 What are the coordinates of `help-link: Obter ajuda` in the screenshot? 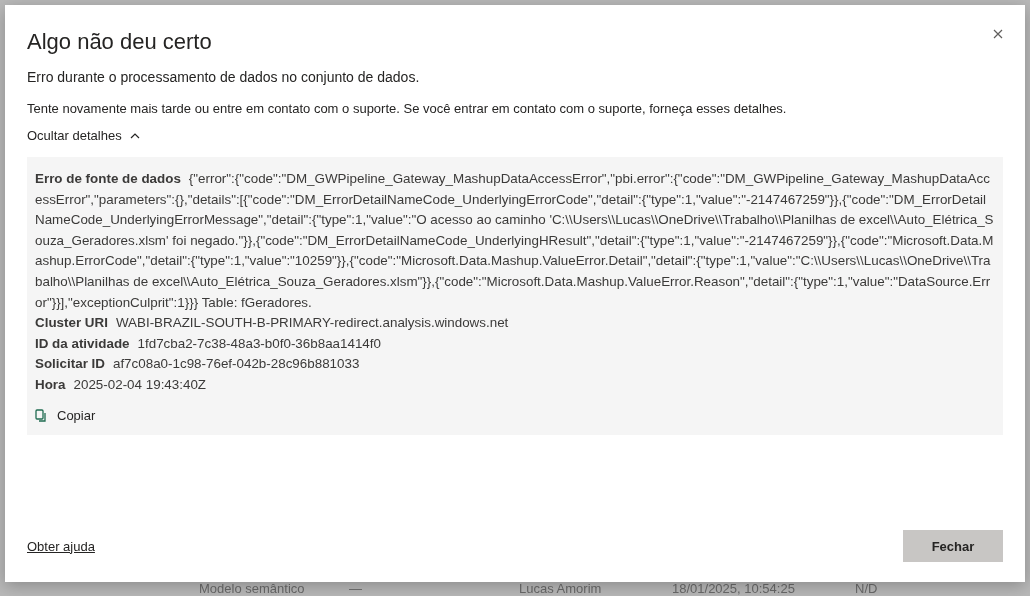 It's located at (61, 546).